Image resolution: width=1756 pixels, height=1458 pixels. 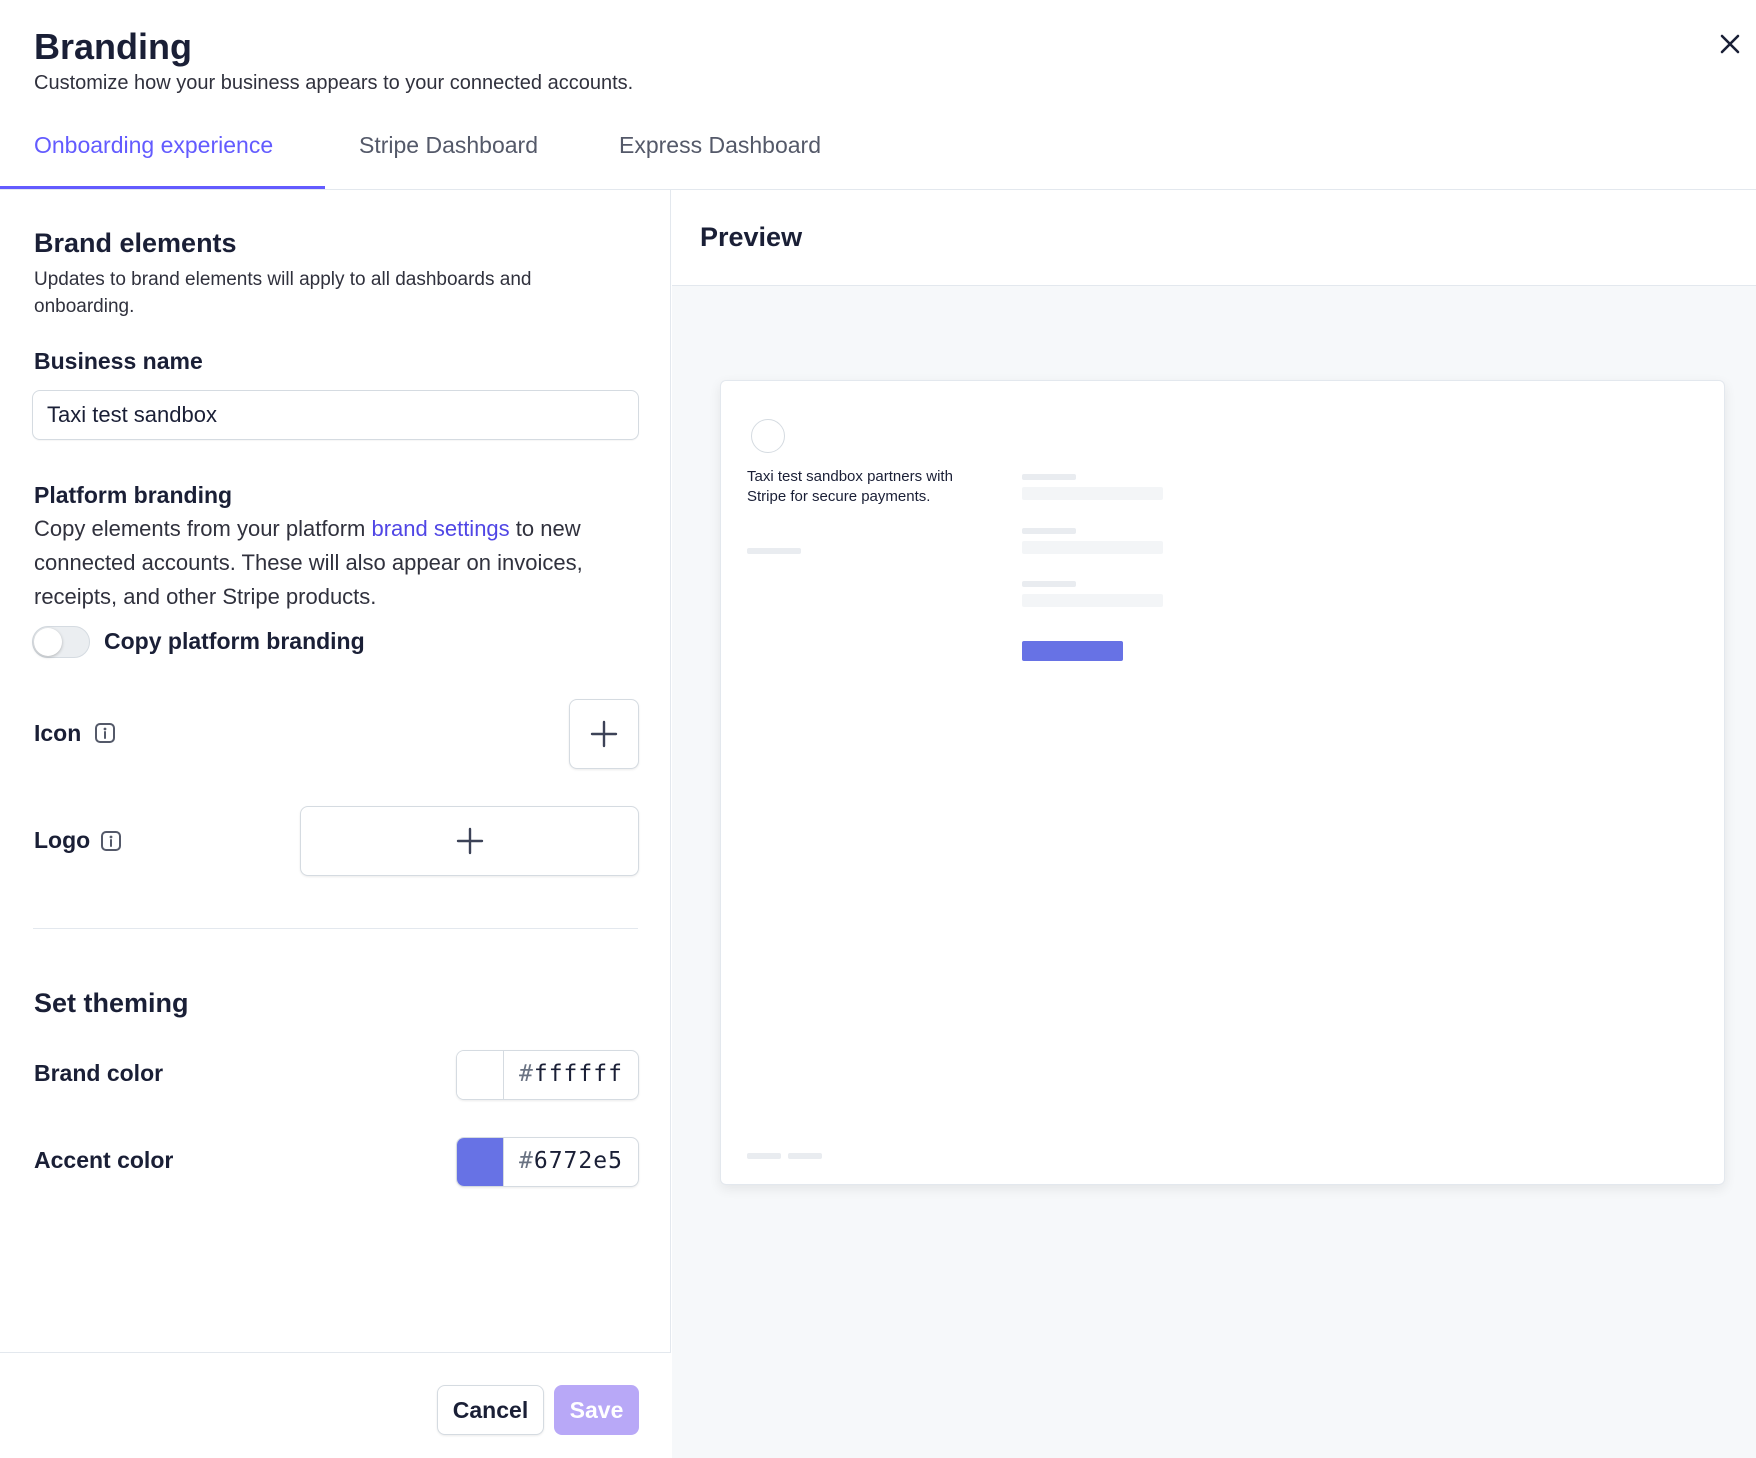 What do you see at coordinates (62, 840) in the screenshot?
I see `logo-label: Logo` at bounding box center [62, 840].